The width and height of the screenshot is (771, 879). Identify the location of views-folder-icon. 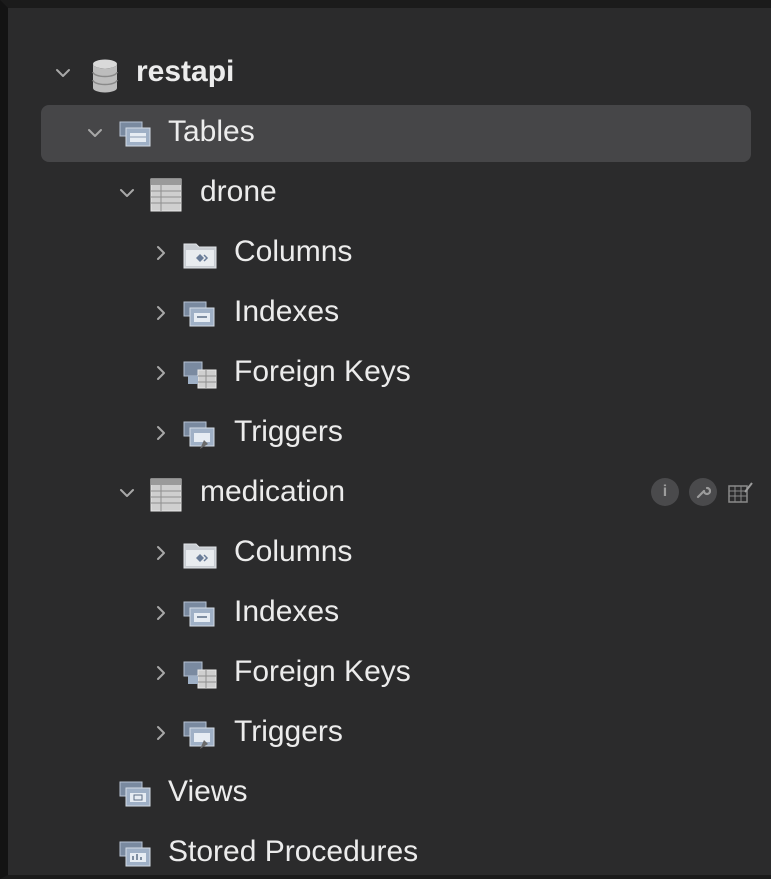
(136, 793).